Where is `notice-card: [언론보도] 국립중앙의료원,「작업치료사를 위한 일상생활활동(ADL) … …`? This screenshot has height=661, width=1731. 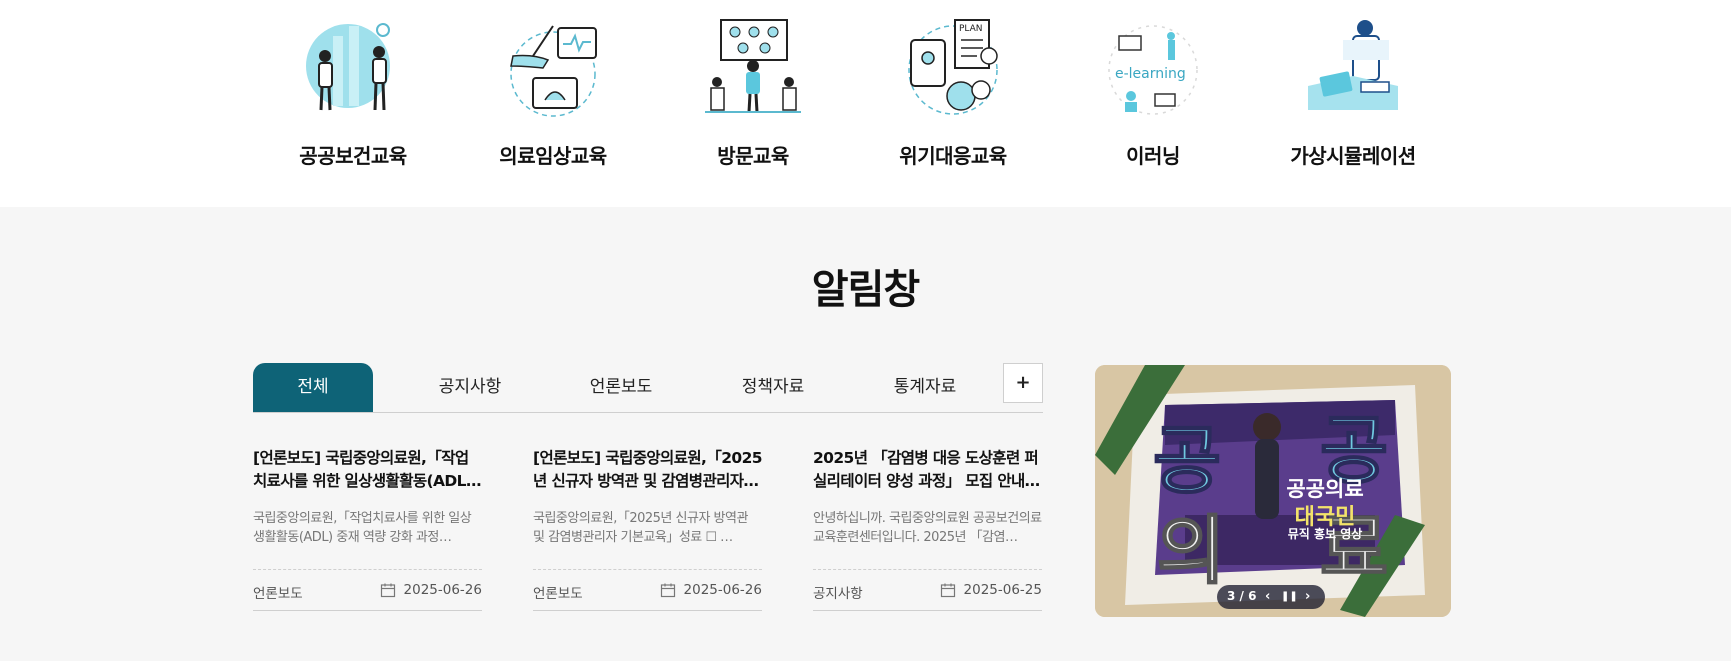 notice-card: [언론보도] 국립중앙의료원,「작업치료사를 위한 일상생활활동(ADL) … … is located at coordinates (367, 536).